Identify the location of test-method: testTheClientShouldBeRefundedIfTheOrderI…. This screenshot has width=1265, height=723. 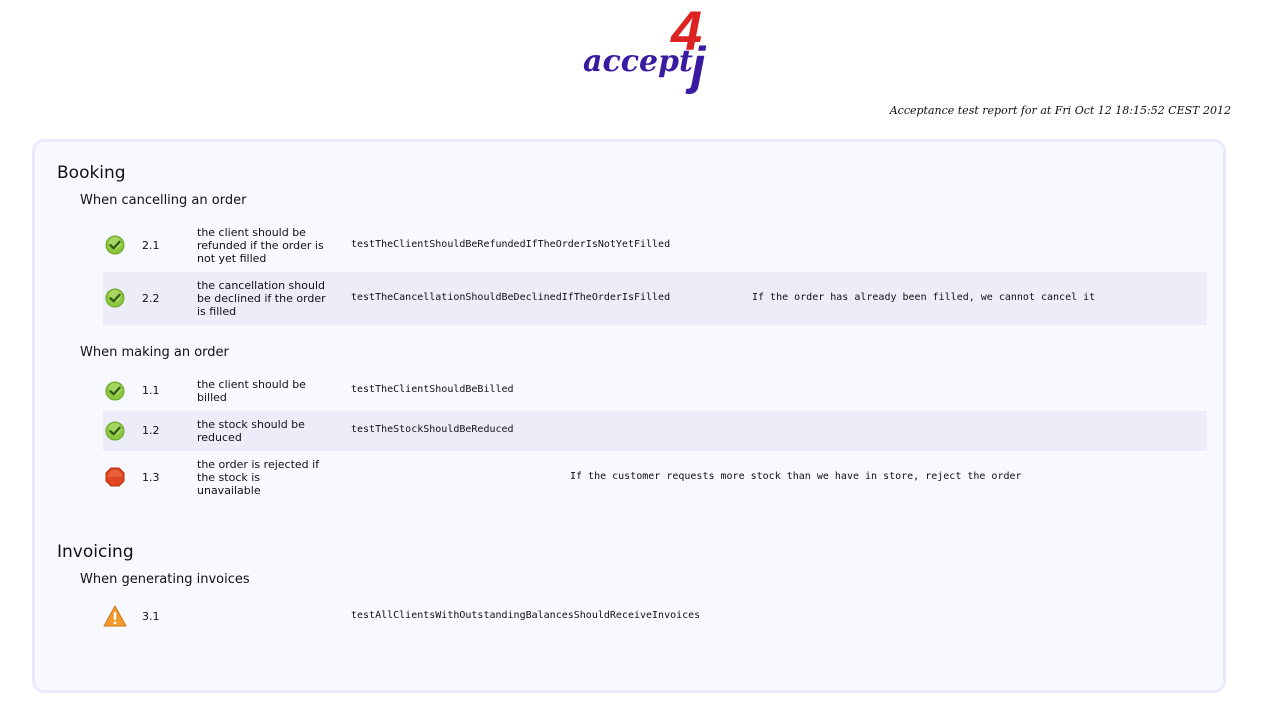
(511, 244).